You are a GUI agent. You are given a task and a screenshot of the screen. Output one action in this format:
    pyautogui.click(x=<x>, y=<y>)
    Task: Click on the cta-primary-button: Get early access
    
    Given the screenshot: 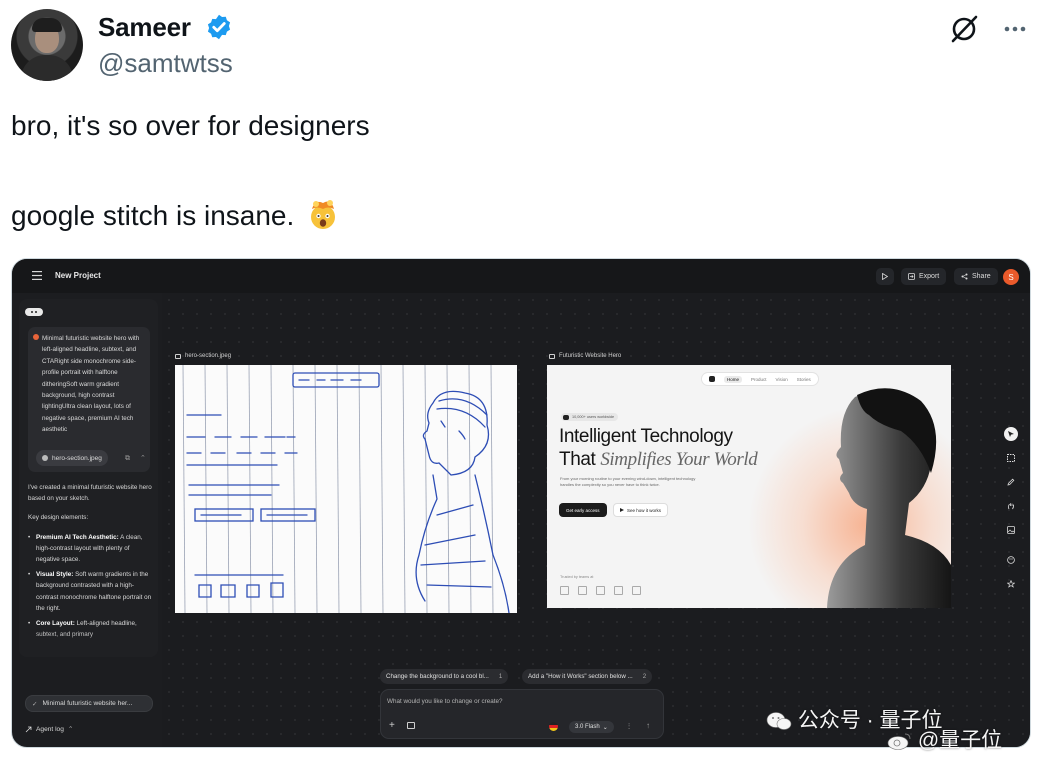 What is the action you would take?
    pyautogui.click(x=583, y=510)
    